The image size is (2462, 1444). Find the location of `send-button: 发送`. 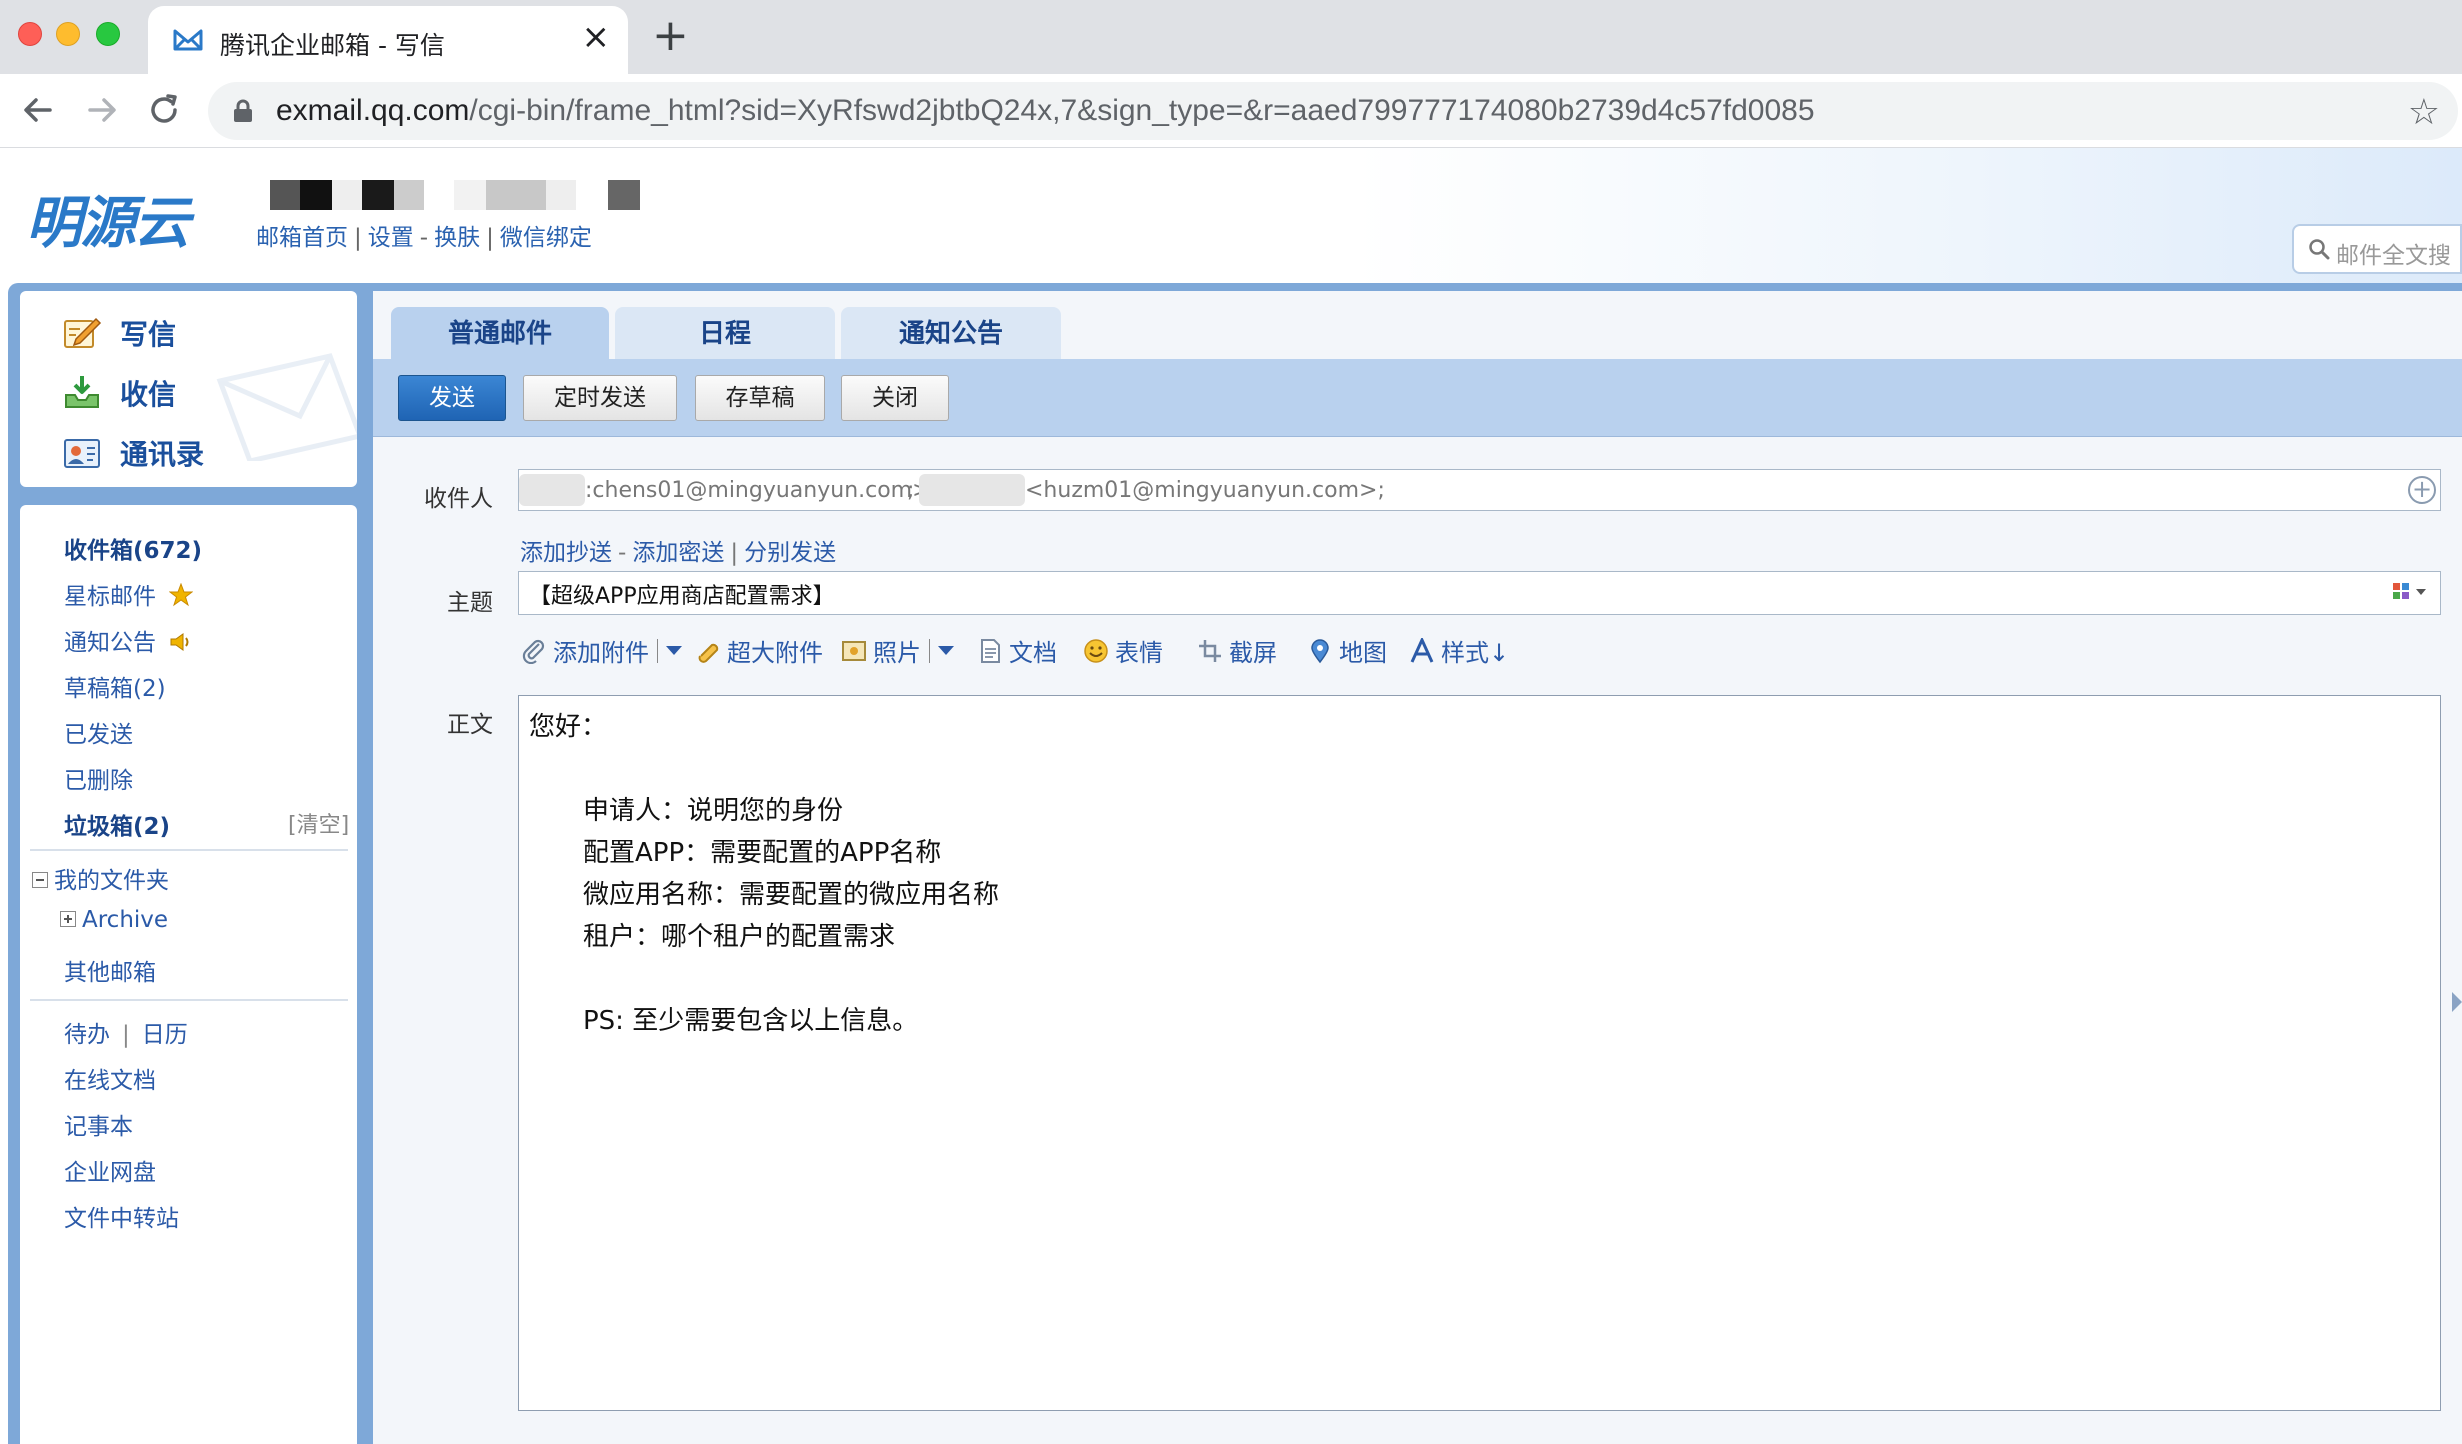

send-button: 发送 is located at coordinates (452, 398).